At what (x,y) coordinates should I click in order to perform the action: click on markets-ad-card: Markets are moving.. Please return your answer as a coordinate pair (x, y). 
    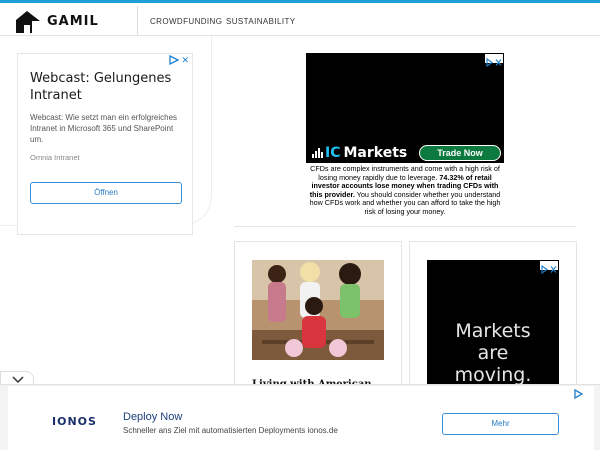
    Looking at the image, I should click on (493, 321).